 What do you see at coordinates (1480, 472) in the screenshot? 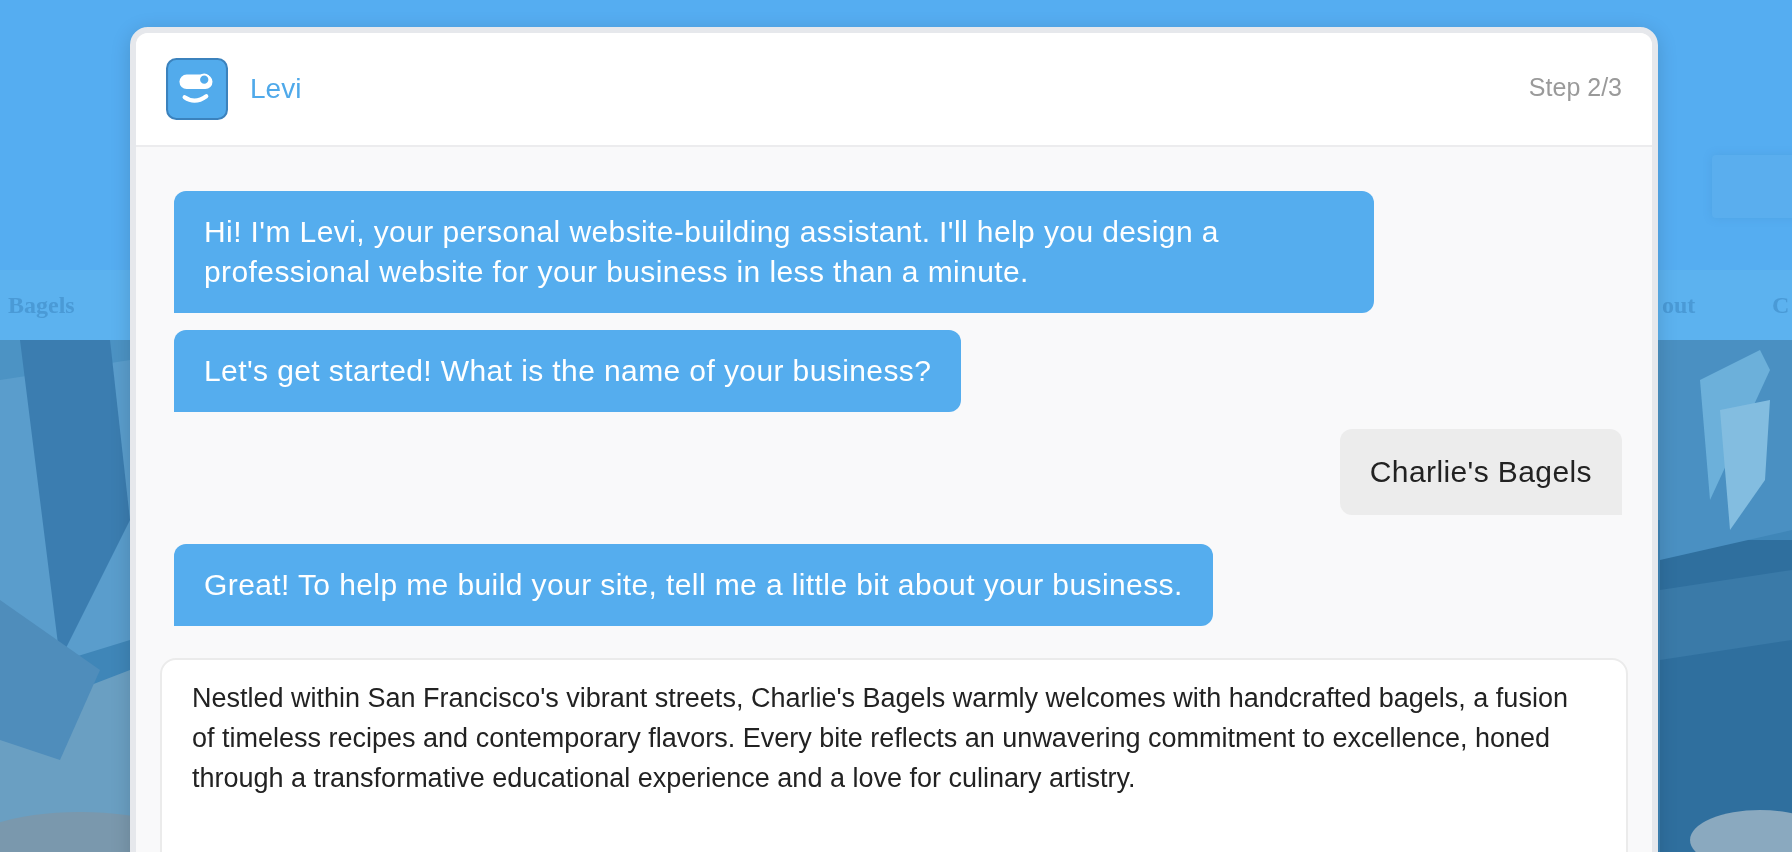
I see `message-bubble: Charlie's Bagels` at bounding box center [1480, 472].